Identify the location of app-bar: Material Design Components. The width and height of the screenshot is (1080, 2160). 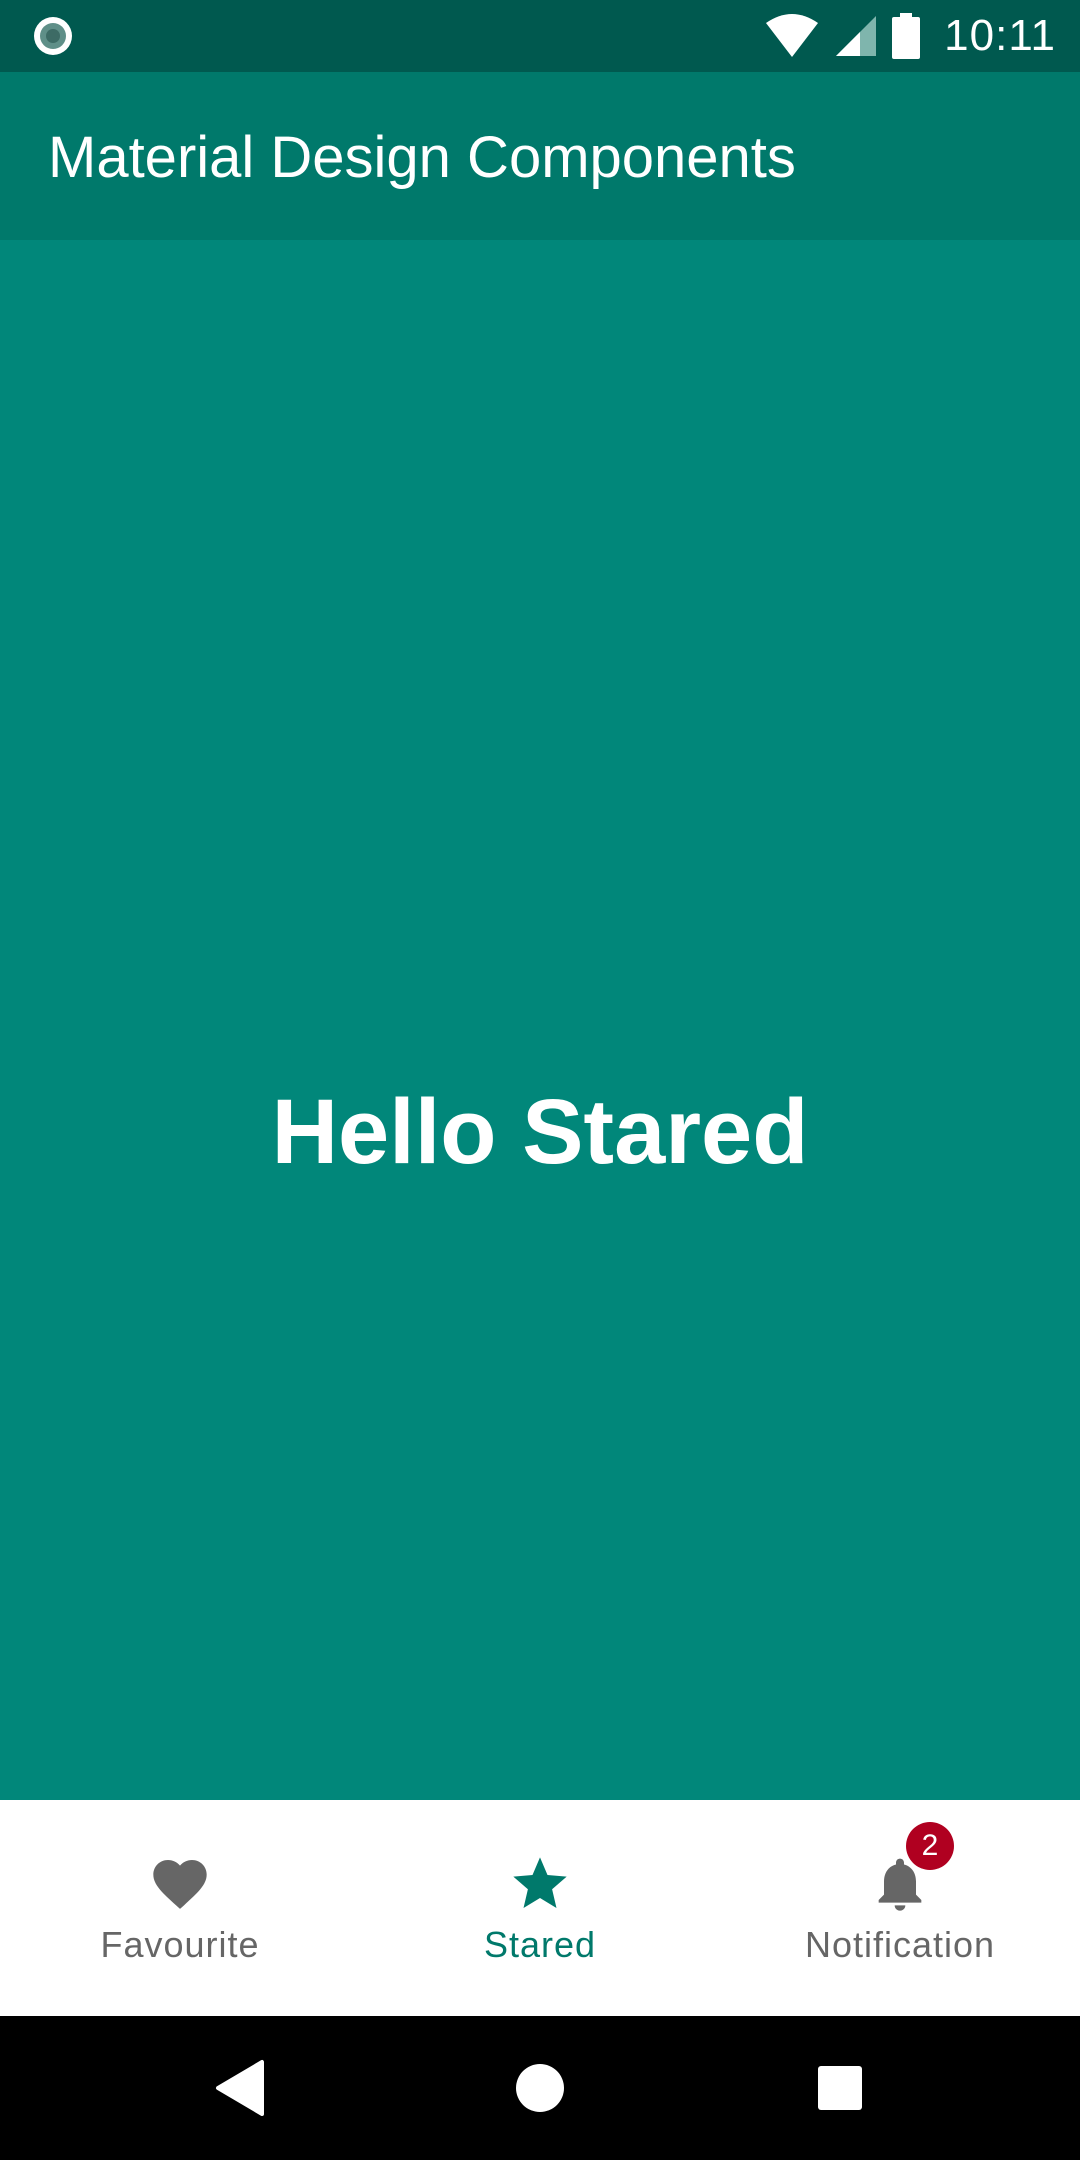
(540, 156).